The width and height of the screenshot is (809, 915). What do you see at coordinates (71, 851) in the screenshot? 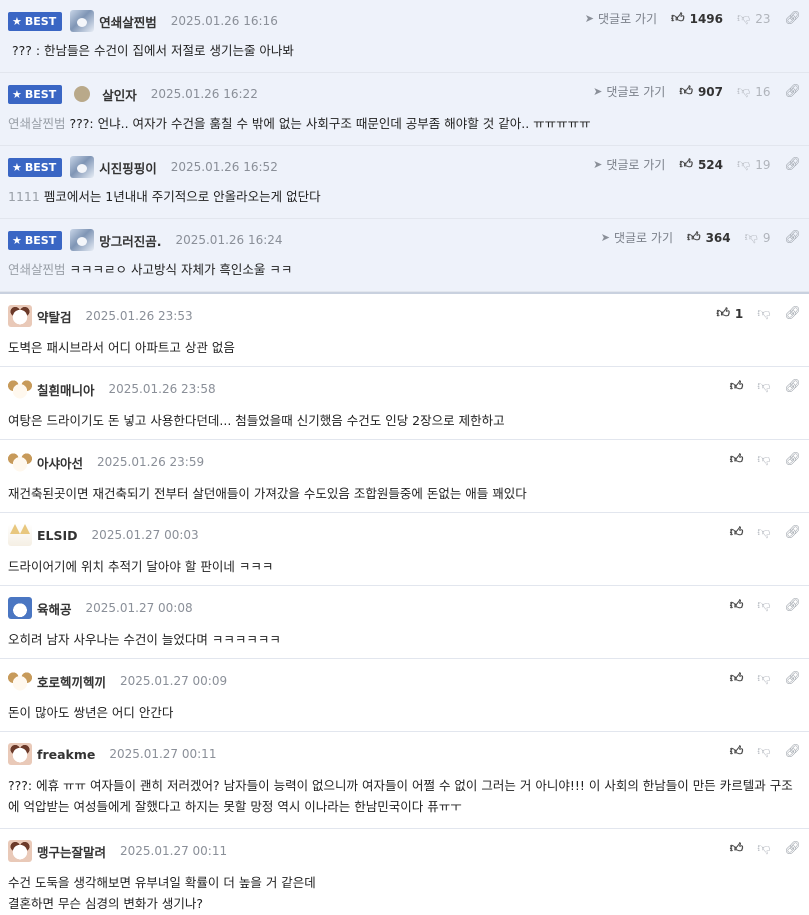
I see `comment-author: 맹구는잘말려` at bounding box center [71, 851].